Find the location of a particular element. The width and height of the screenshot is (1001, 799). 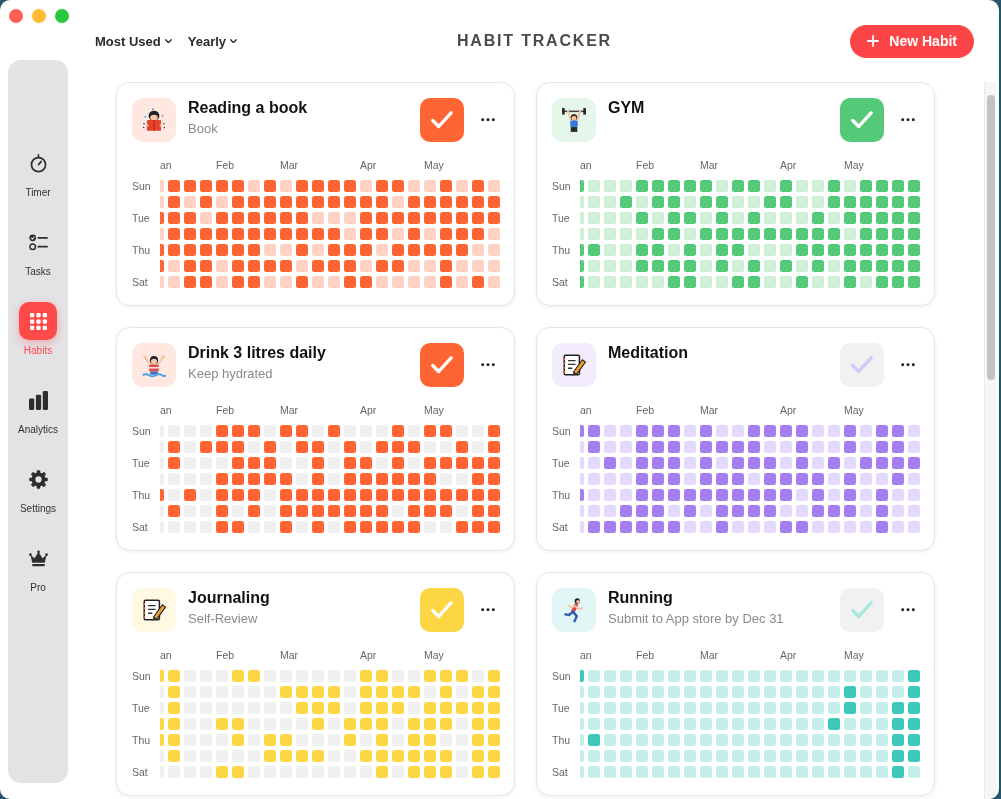

sidebar-item: Timer is located at coordinates (38, 171).